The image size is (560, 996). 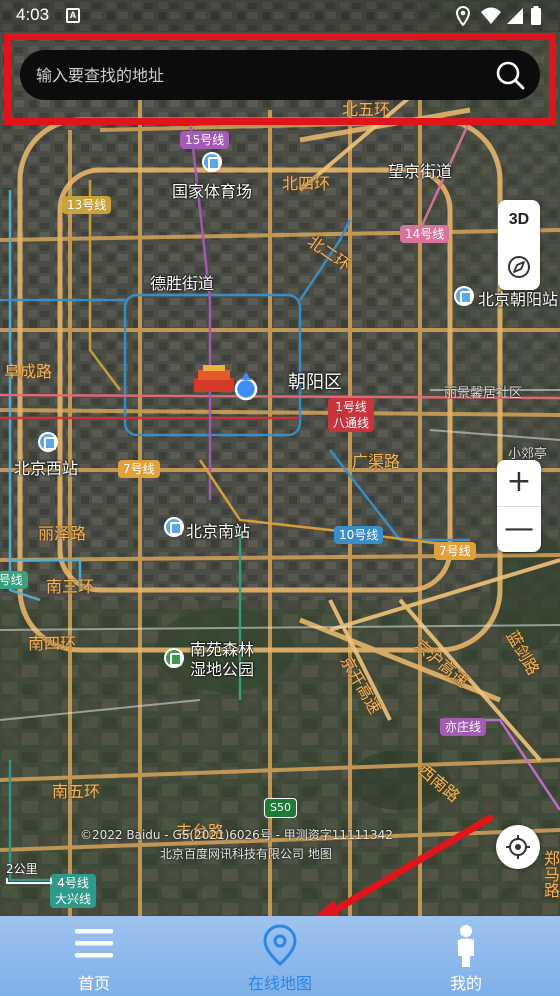 What do you see at coordinates (519, 267) in the screenshot?
I see `compass-icon` at bounding box center [519, 267].